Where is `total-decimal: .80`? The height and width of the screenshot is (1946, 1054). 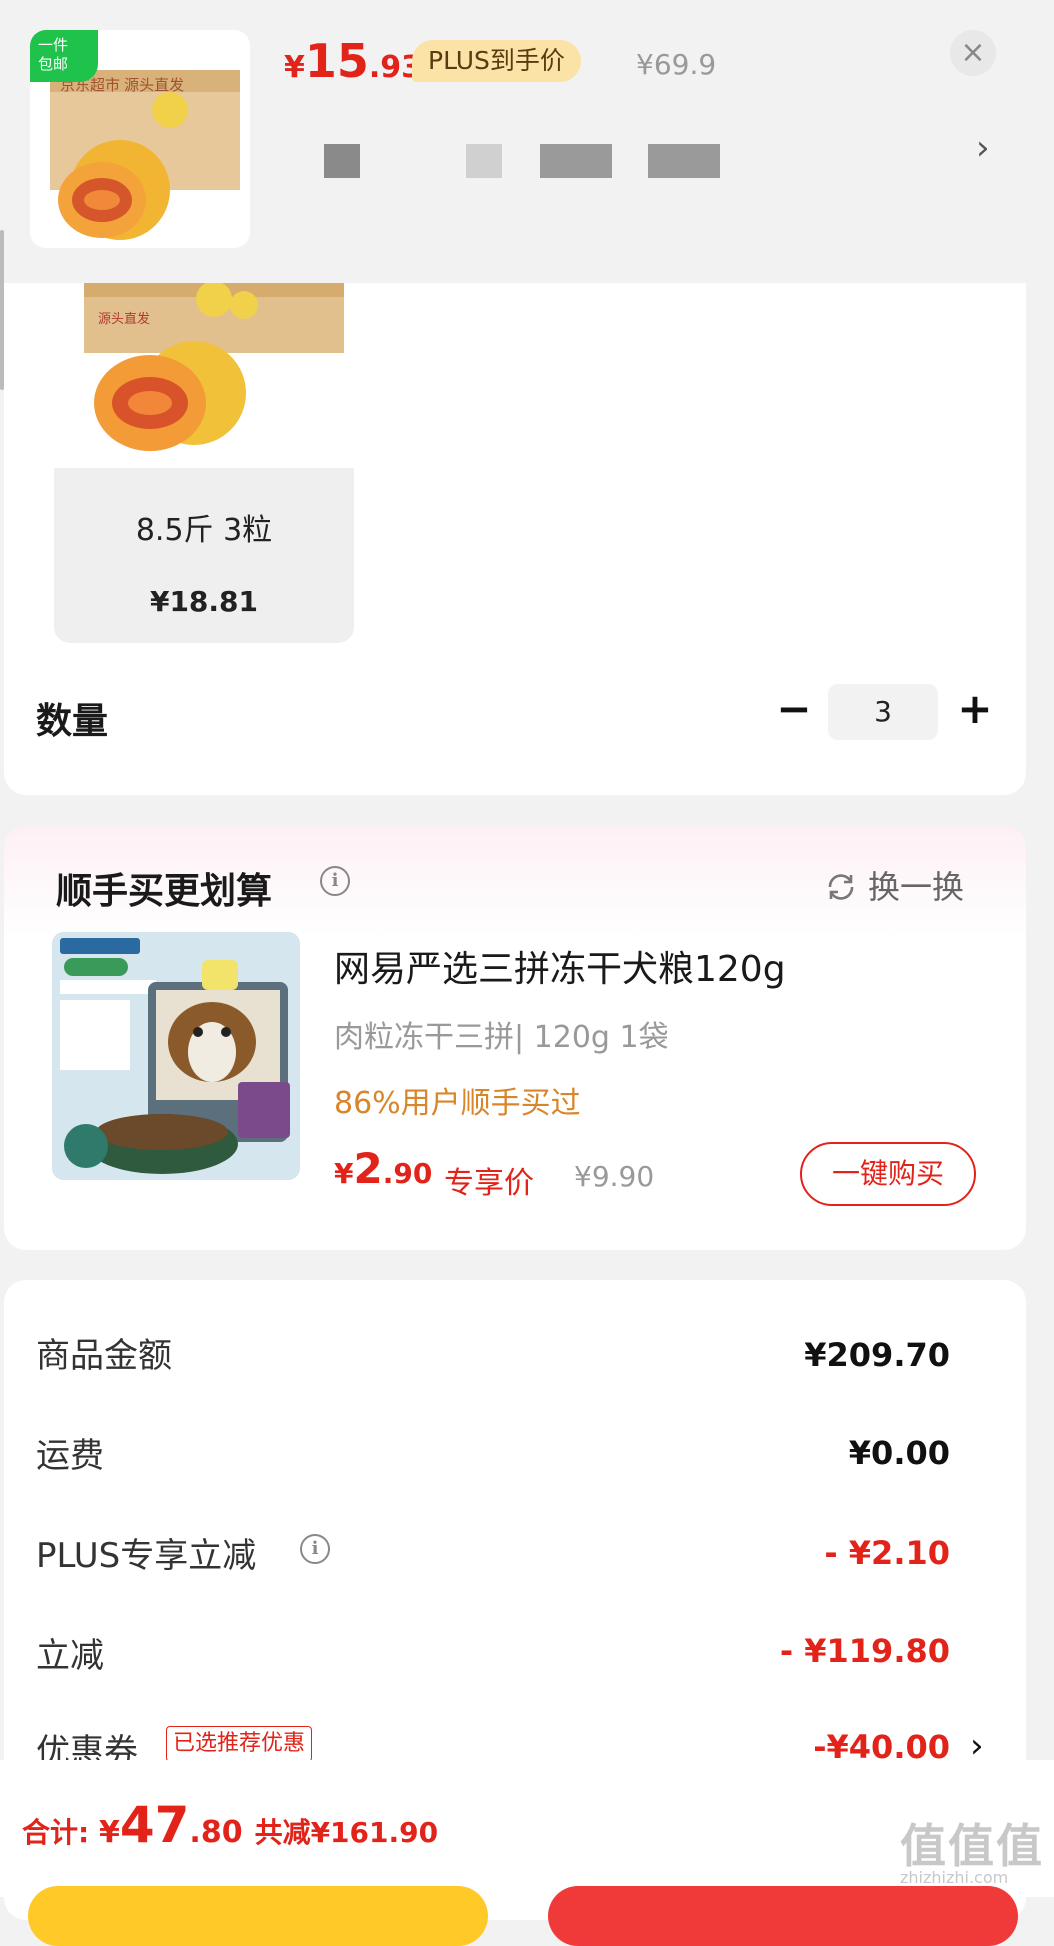 total-decimal: .80 is located at coordinates (216, 1832).